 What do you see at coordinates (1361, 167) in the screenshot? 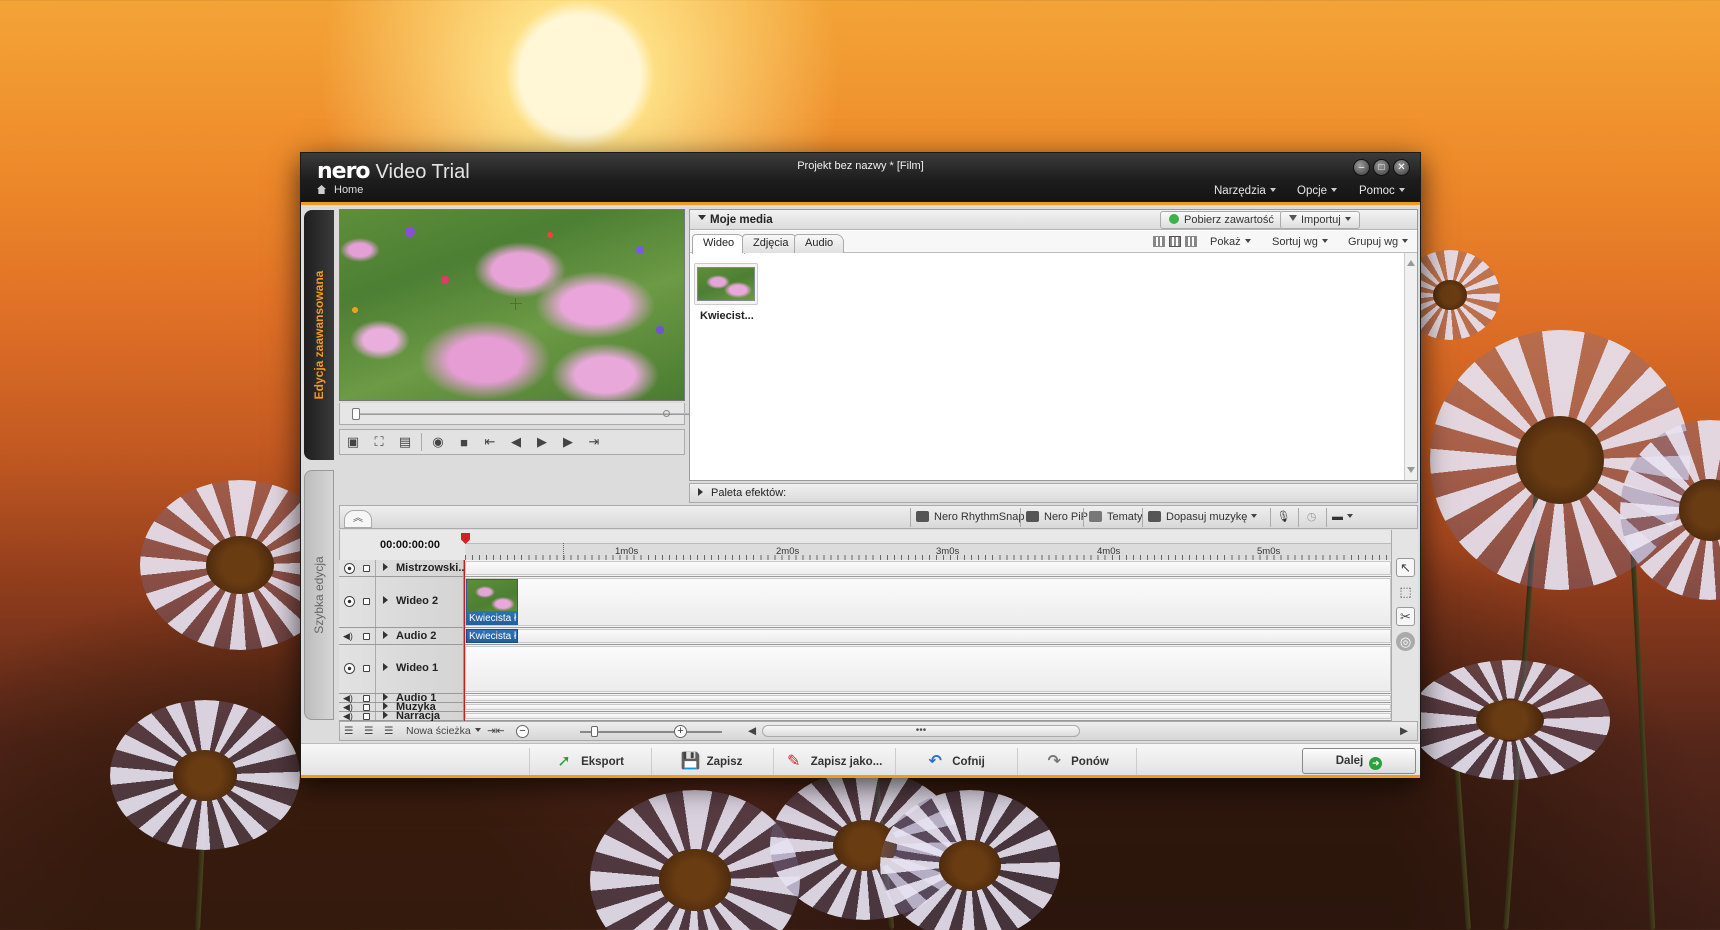
I see `minimize-button: –` at bounding box center [1361, 167].